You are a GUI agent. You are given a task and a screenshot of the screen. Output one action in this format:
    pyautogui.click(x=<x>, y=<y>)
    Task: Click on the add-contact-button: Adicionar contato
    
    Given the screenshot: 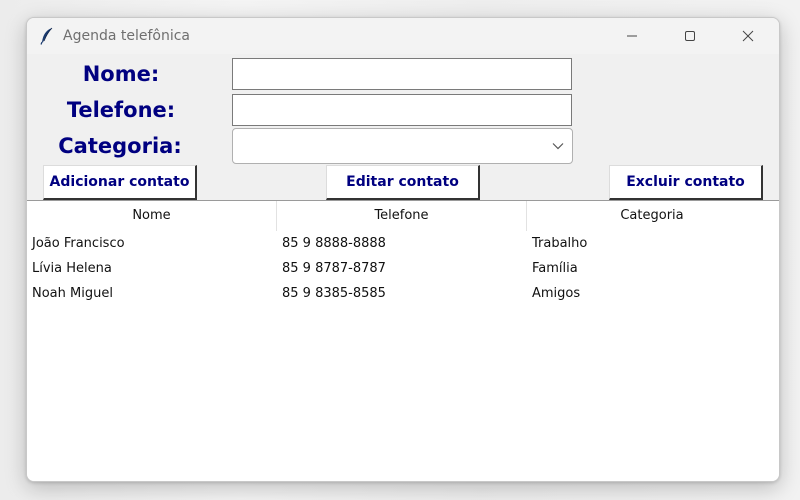 What is the action you would take?
    pyautogui.click(x=120, y=182)
    